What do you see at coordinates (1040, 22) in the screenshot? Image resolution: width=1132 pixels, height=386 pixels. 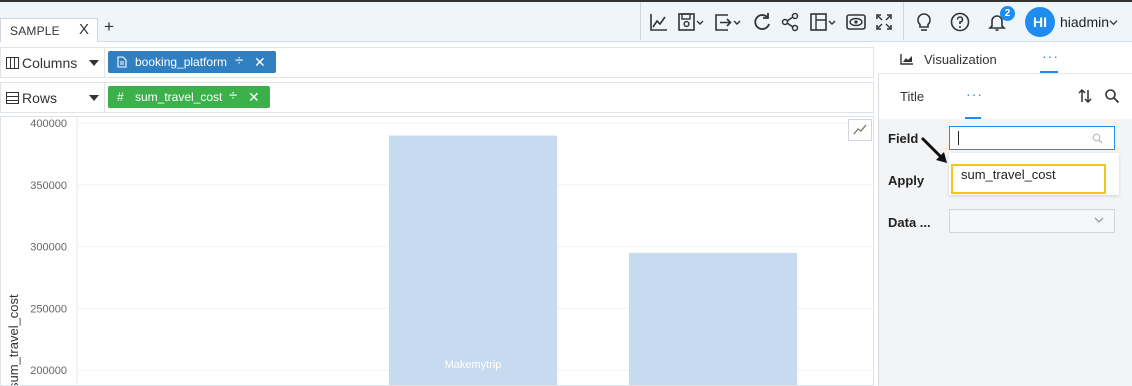 I see `avatar: HI` at bounding box center [1040, 22].